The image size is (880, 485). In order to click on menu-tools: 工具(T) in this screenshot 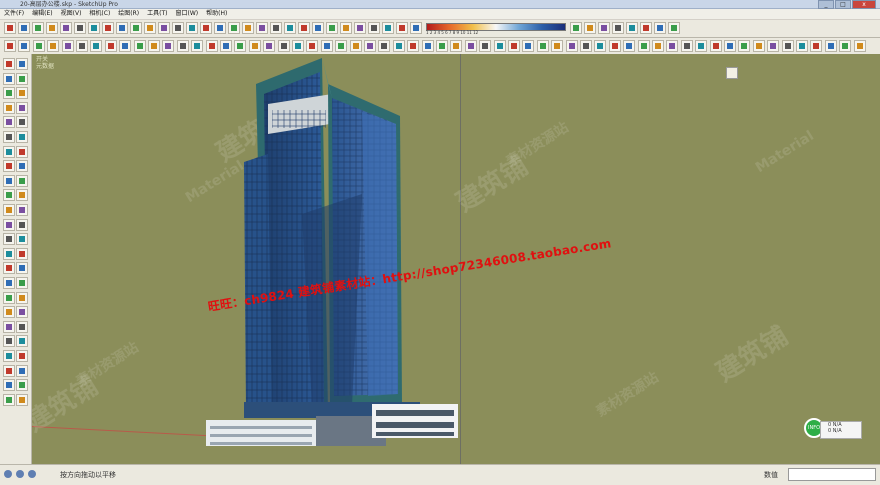, I will do `click(157, 14)`.